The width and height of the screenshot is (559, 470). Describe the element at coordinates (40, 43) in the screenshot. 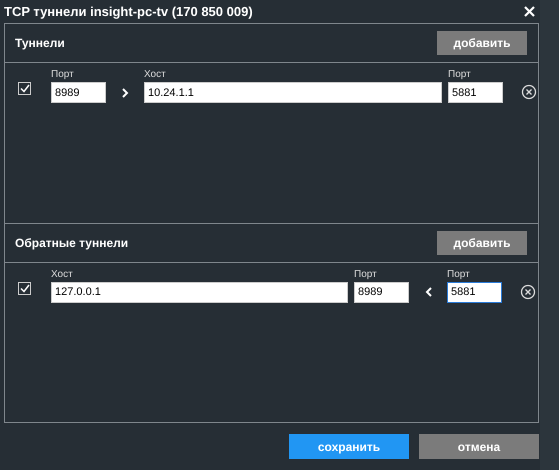

I see `section-title: Туннели` at that location.